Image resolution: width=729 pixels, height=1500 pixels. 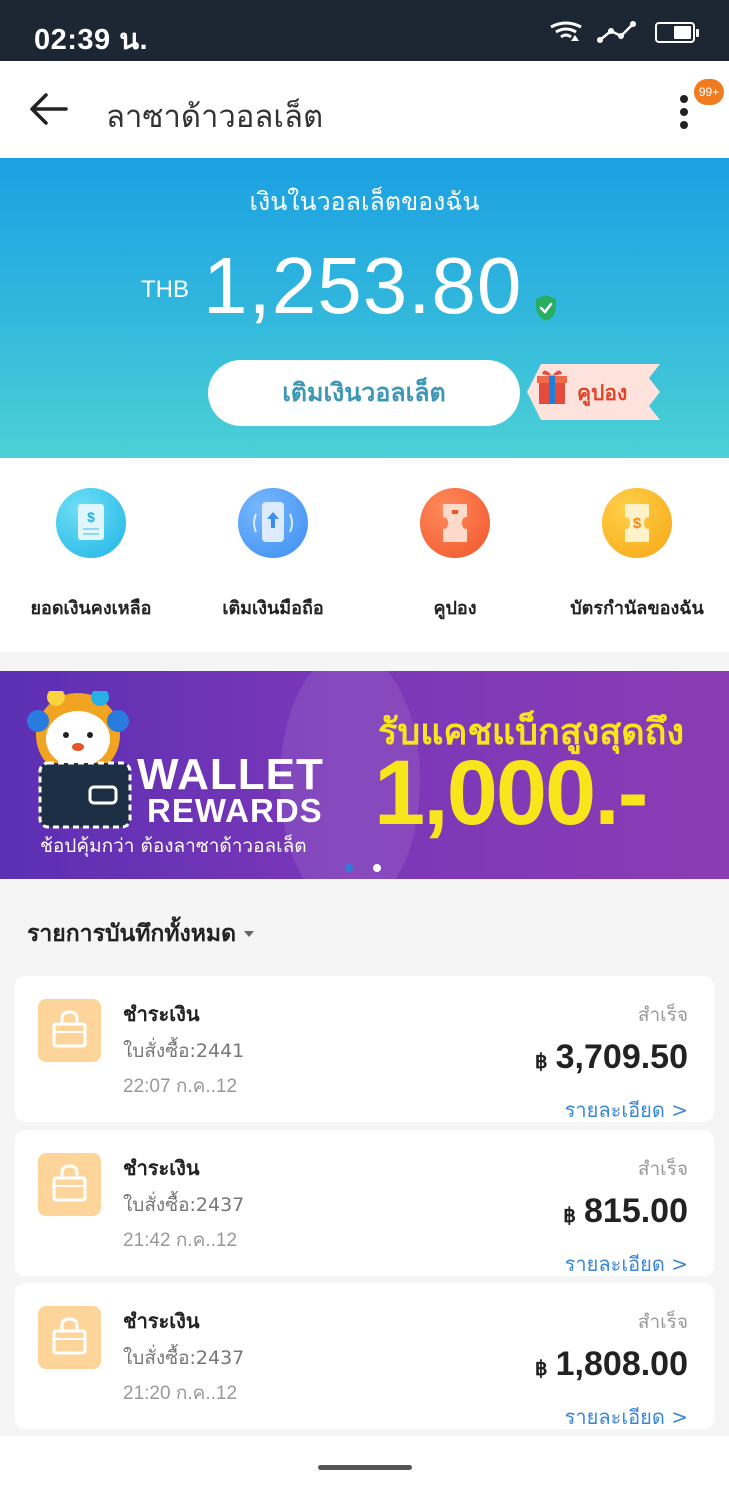 I want to click on transaction-amount-value: 1,808.00, so click(x=621, y=1364).